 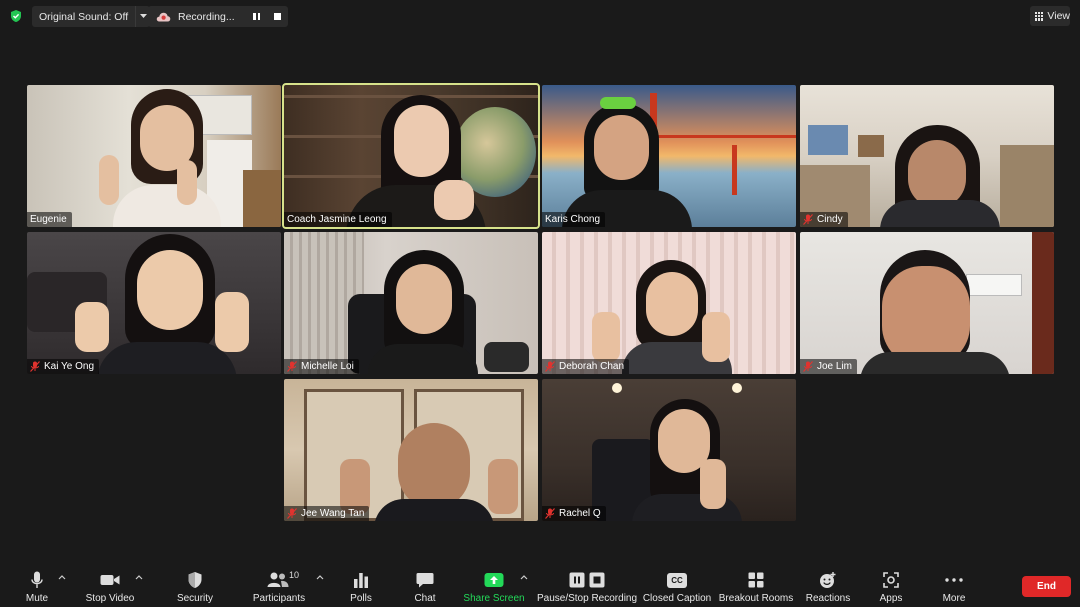 I want to click on stop-video-button: Stop Video, so click(x=110, y=583).